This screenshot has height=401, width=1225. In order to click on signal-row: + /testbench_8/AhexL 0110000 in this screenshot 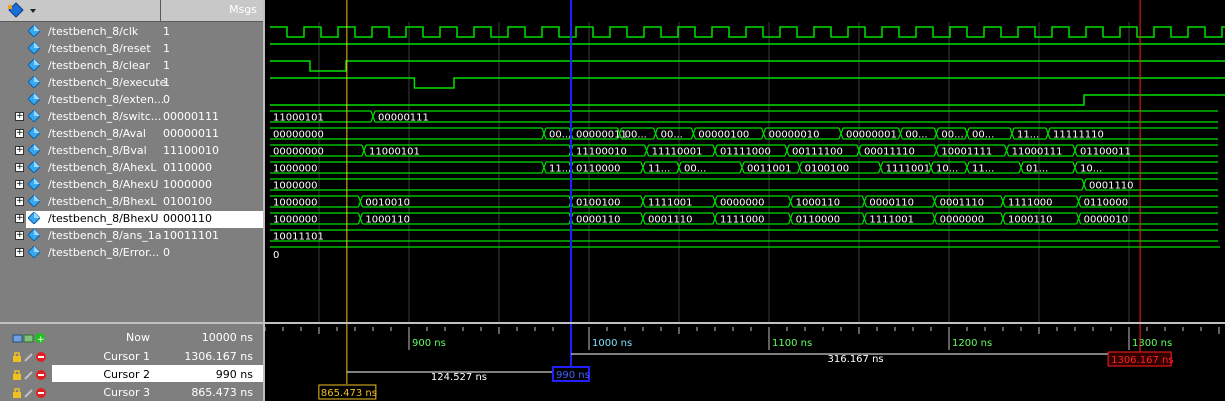, I will do `click(131, 167)`.